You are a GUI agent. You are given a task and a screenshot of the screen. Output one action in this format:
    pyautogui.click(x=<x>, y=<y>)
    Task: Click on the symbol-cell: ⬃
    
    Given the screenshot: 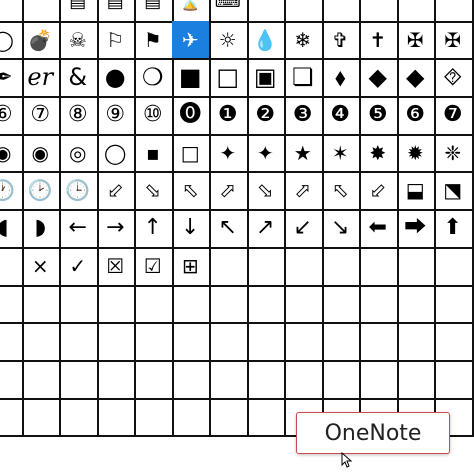 What is the action you would take?
    pyautogui.click(x=116, y=191)
    